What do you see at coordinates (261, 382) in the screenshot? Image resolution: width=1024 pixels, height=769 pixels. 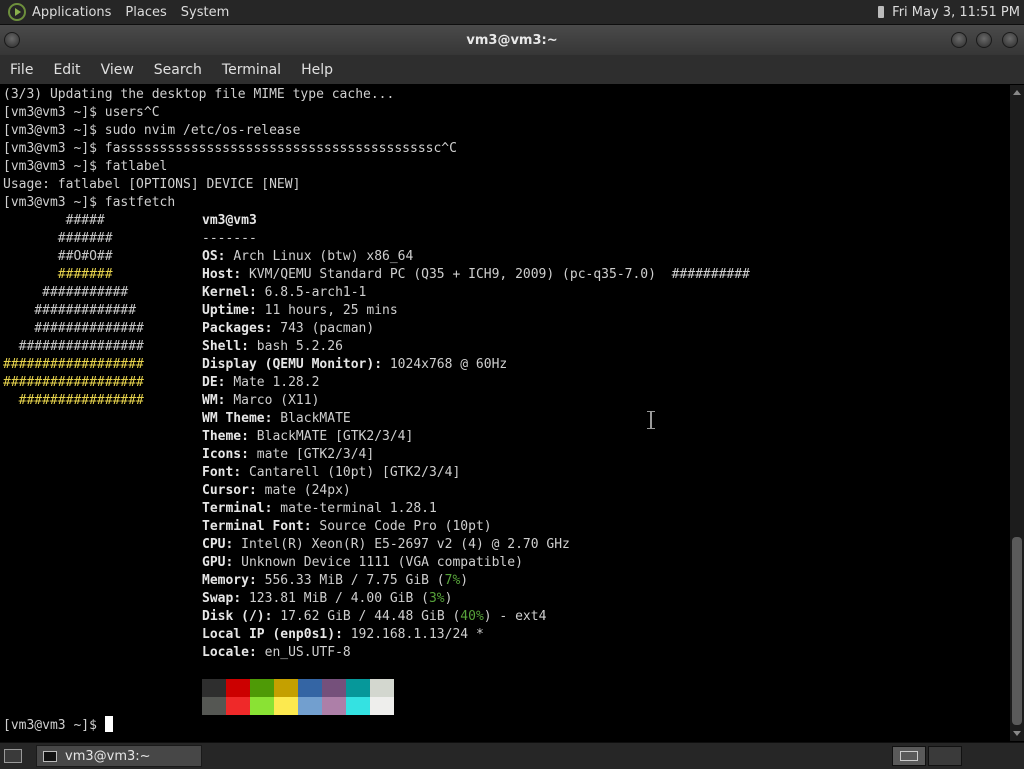 I see `fastfetch-row: DE: Mate 1.28.2` at bounding box center [261, 382].